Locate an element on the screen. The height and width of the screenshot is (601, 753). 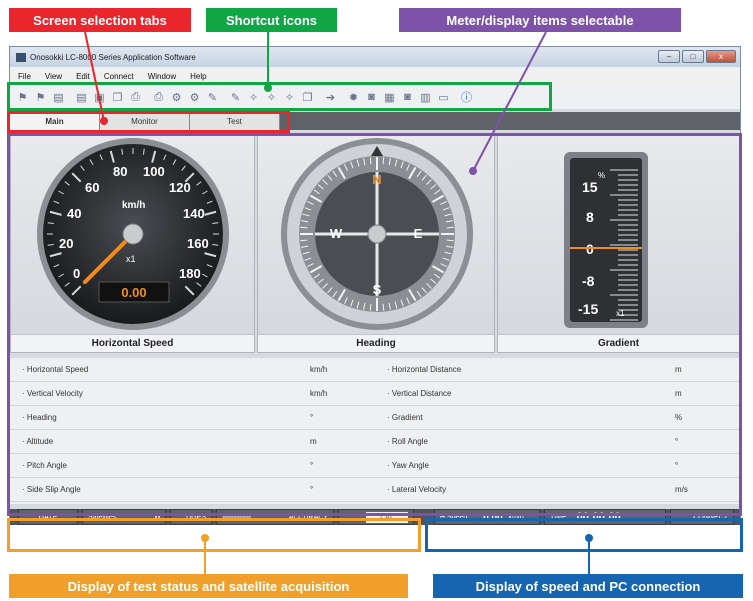
callout-shortcut-icons: Shortcut icons is located at coordinates (271, 20).